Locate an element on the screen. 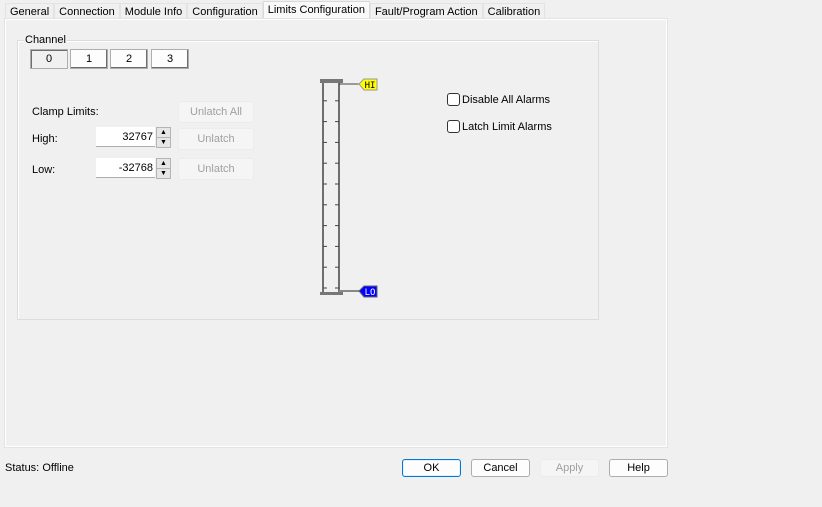  cancel-button: Cancel is located at coordinates (500, 468).